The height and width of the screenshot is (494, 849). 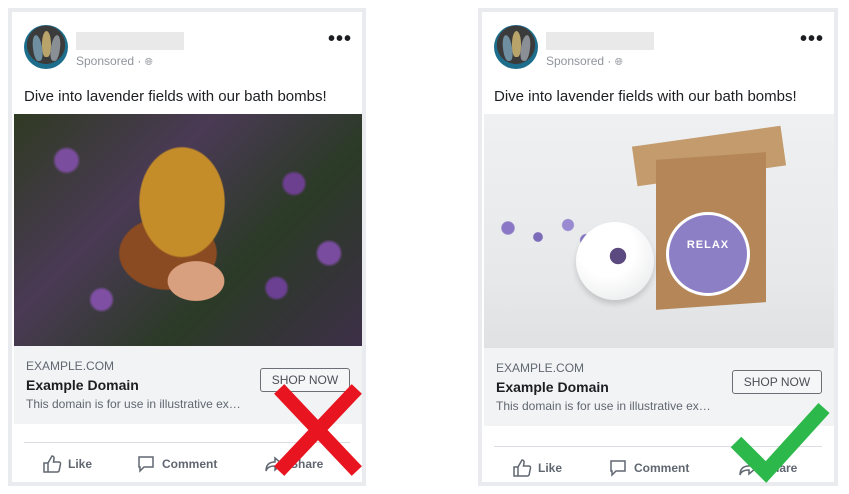 I want to click on bath-bomb, so click(x=615, y=261).